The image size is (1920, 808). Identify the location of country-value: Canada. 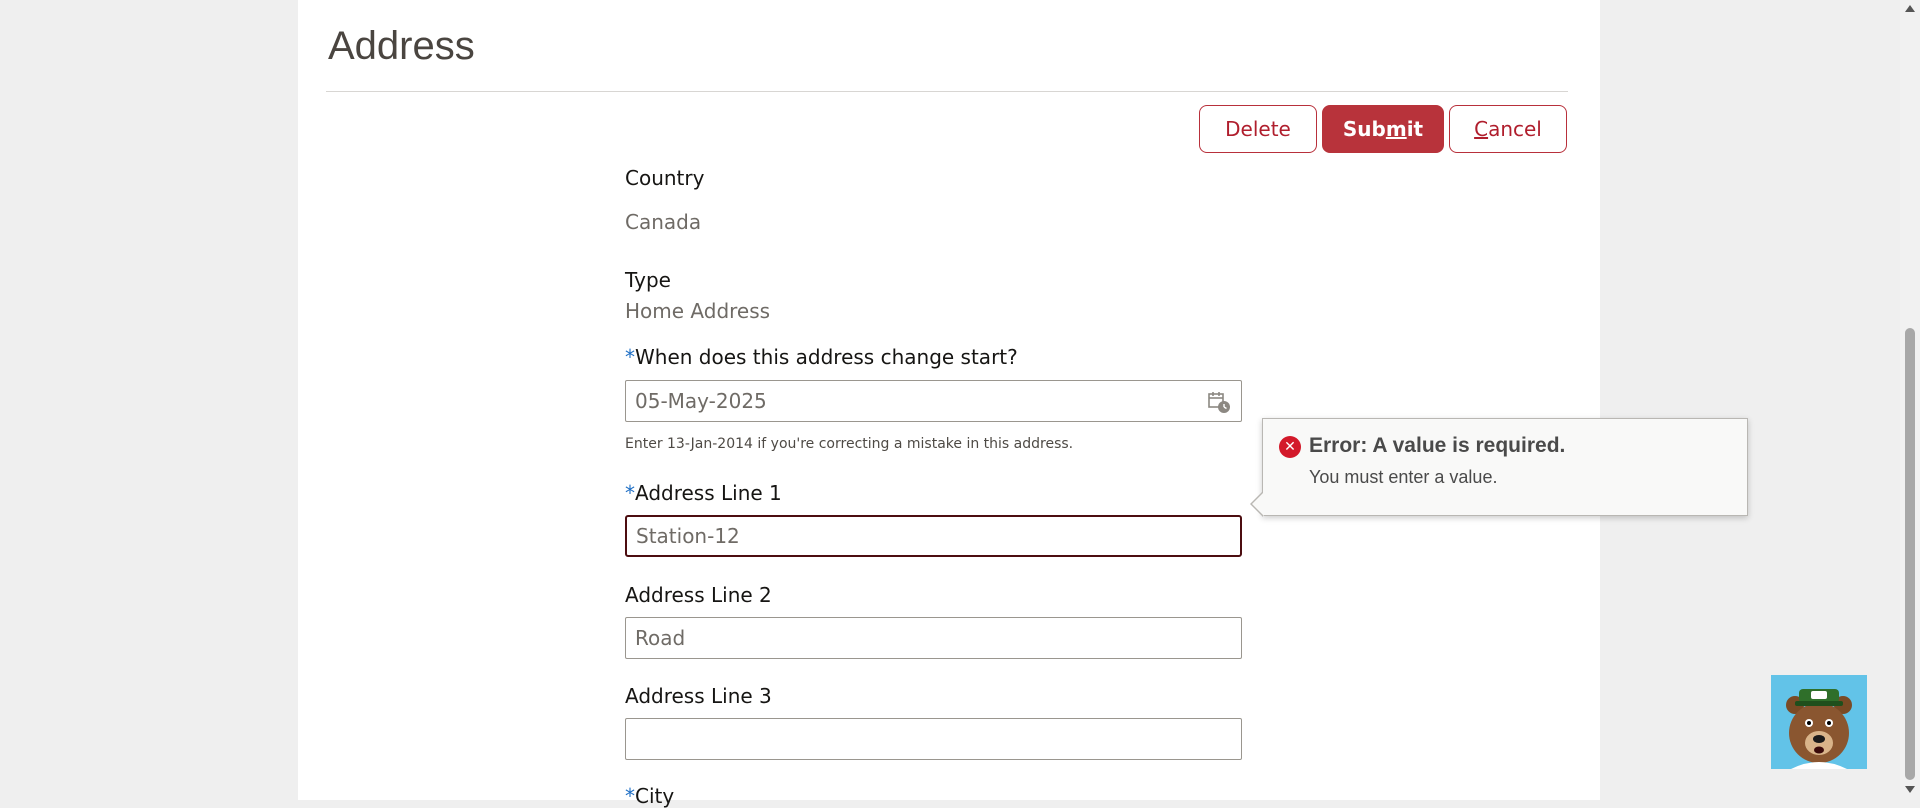
(663, 222).